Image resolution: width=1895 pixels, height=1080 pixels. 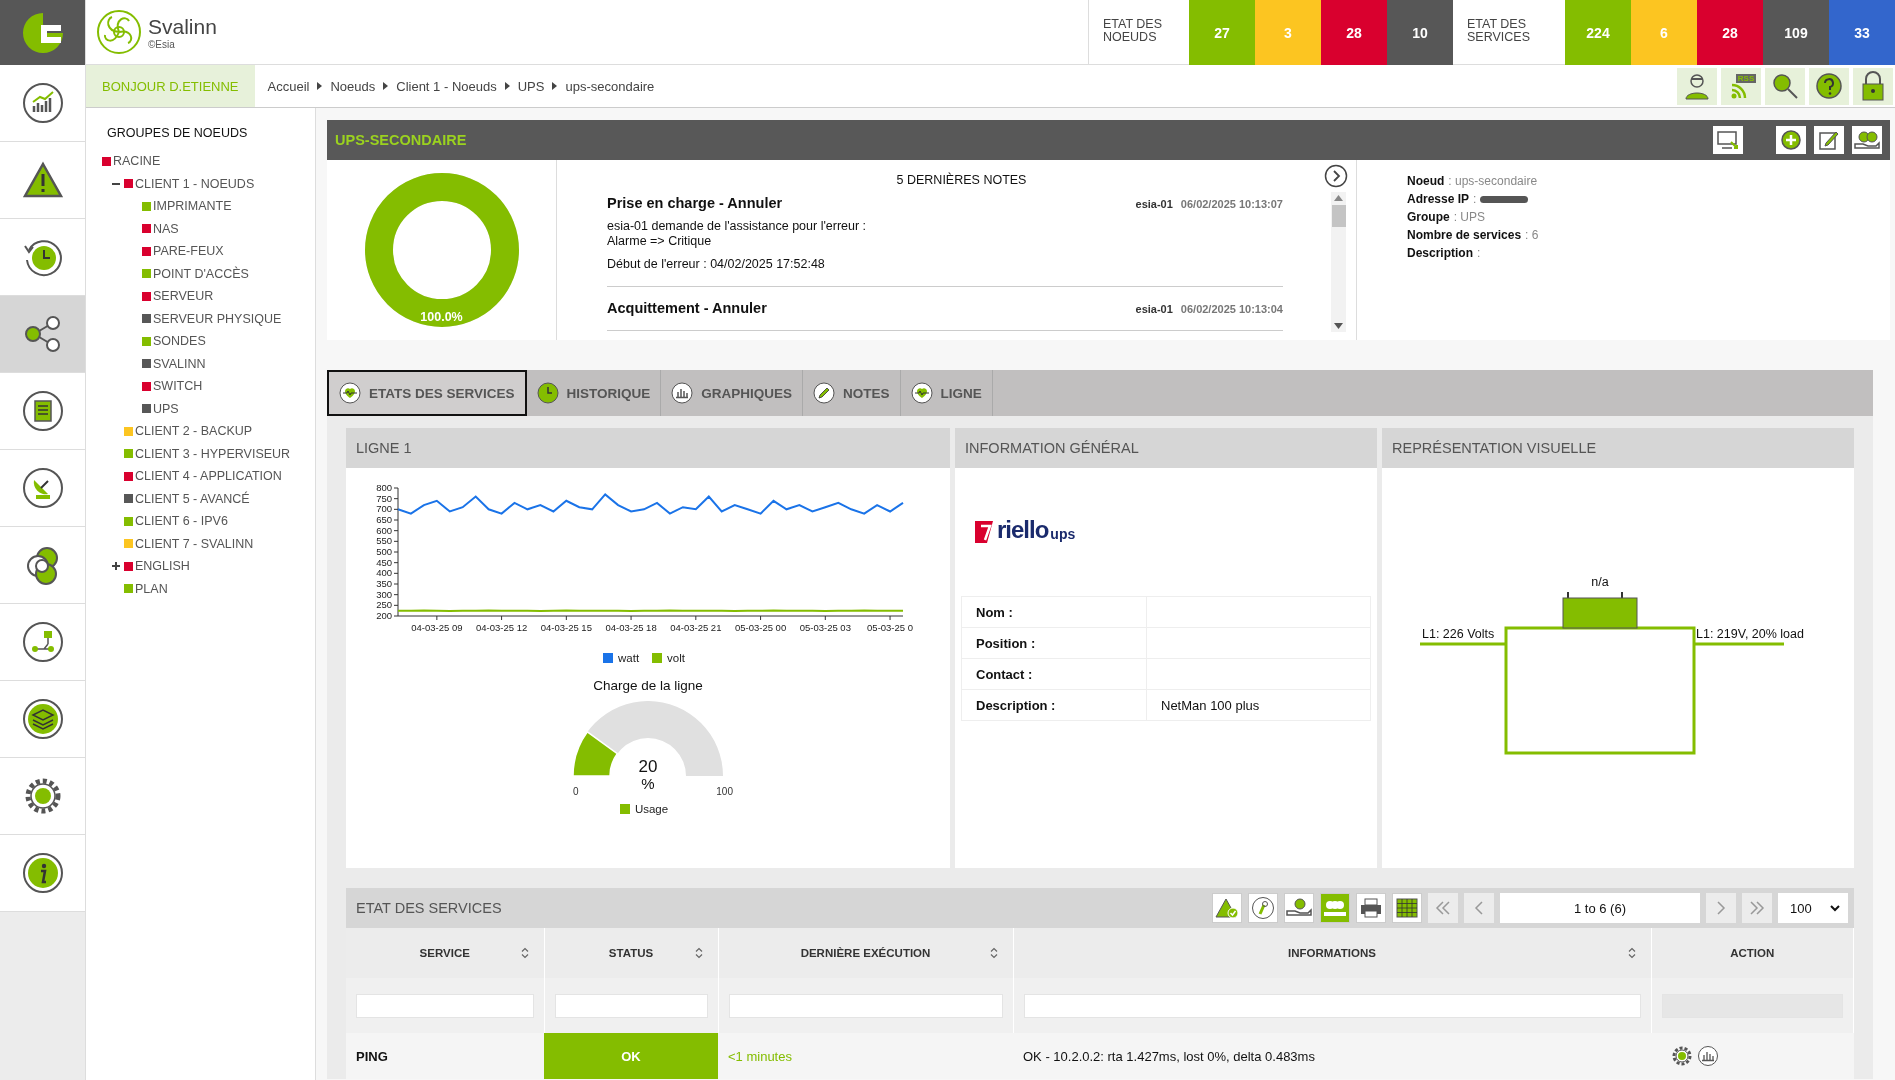 I want to click on gauge-unit: %, so click(x=648, y=783).